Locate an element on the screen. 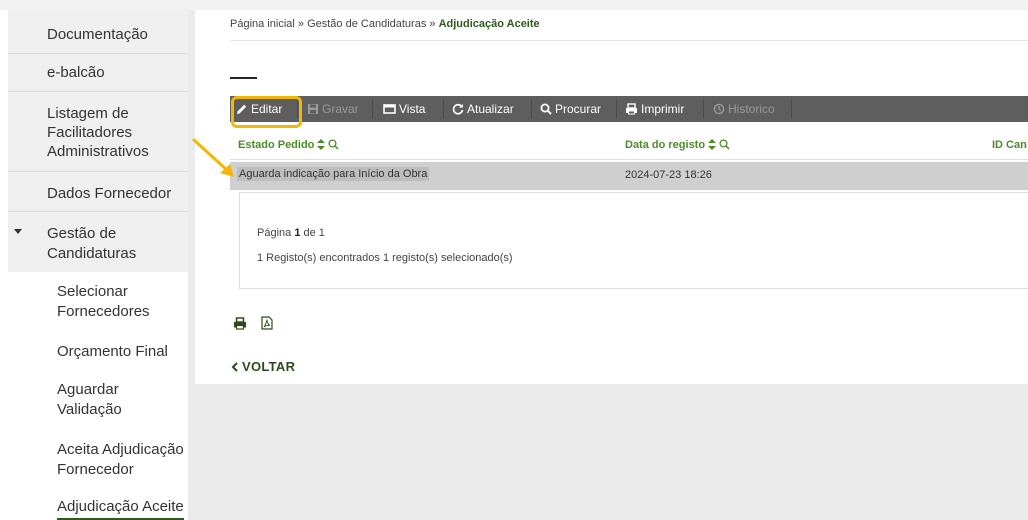  column-header-label: ID Can is located at coordinates (1009, 145).